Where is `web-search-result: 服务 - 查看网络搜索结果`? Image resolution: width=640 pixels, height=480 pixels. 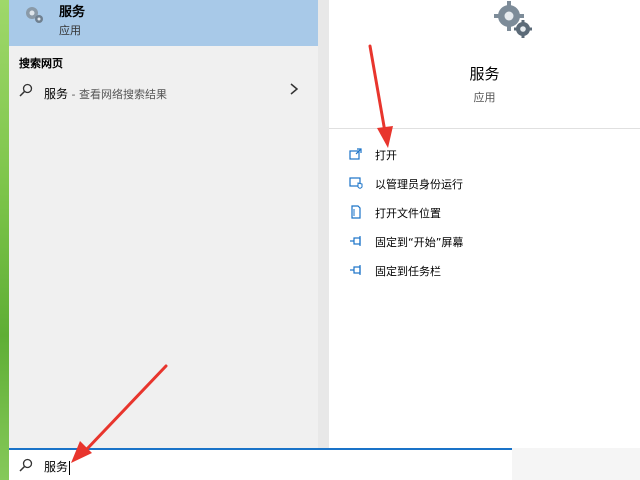 web-search-result: 服务 - 查看网络搜索结果 is located at coordinates (163, 92).